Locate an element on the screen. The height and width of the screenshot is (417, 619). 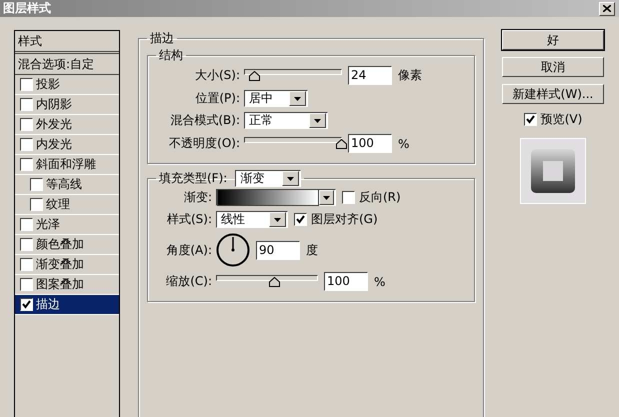
dialog-button: 好 is located at coordinates (553, 40).